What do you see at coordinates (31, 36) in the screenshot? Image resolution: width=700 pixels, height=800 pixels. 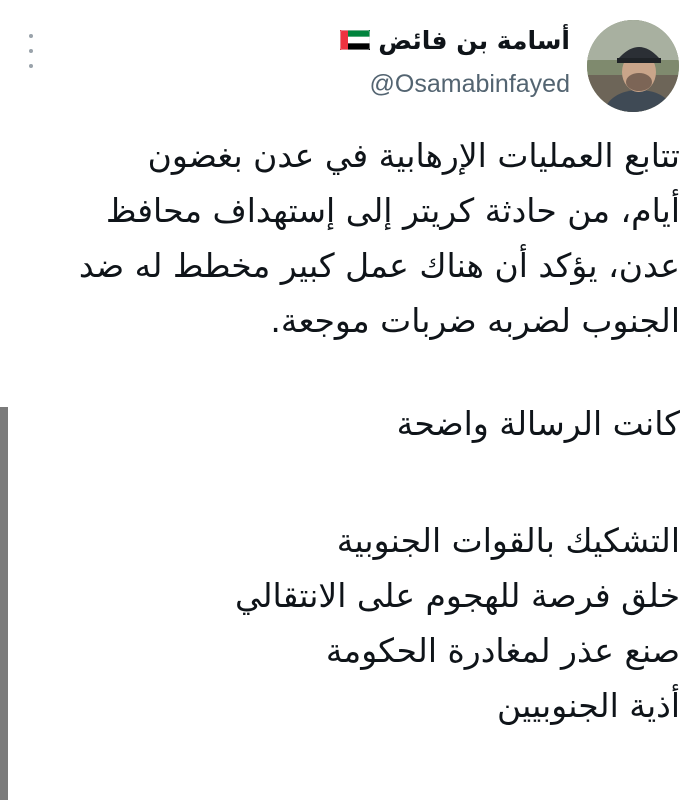 I see `more-options-icon` at bounding box center [31, 36].